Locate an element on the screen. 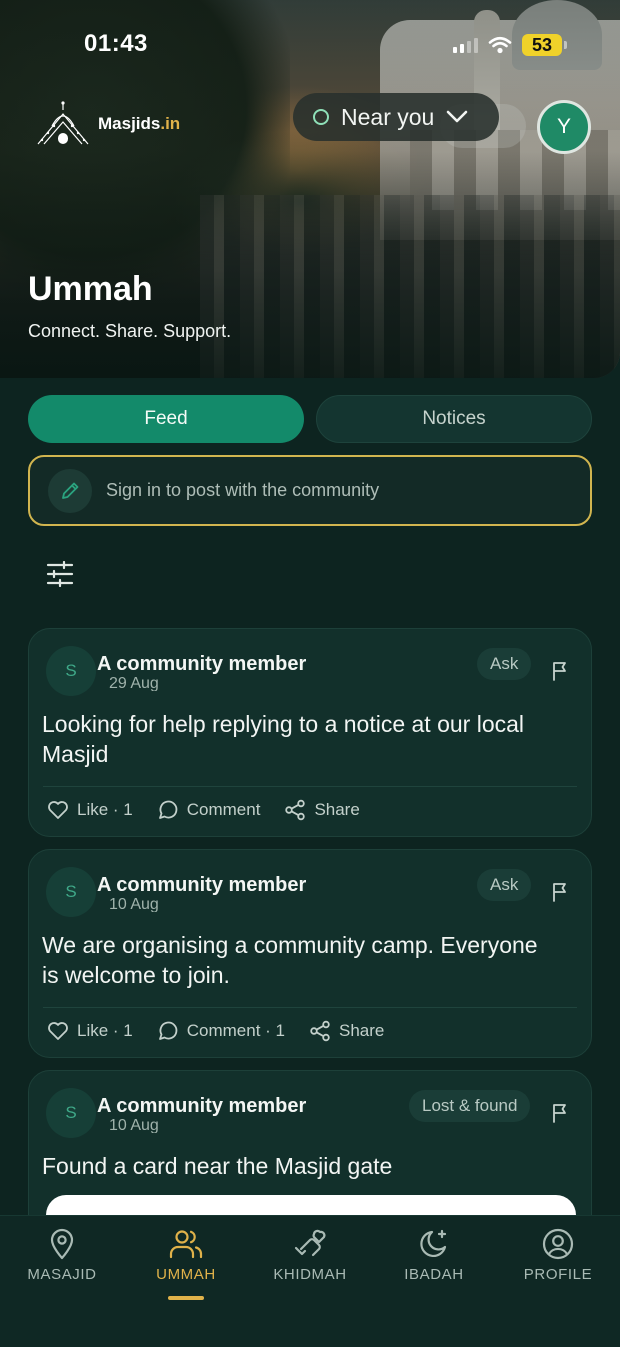 The height and width of the screenshot is (1347, 620). wifi-icon is located at coordinates (500, 45).